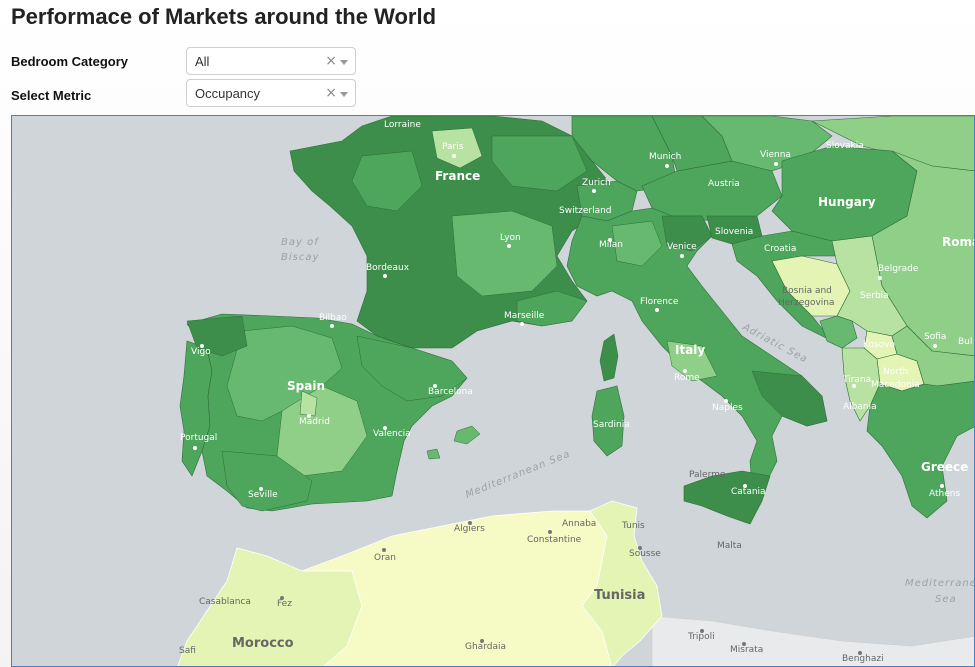  Describe the element at coordinates (682, 247) in the screenshot. I see `city-venice-label: Venice` at that location.